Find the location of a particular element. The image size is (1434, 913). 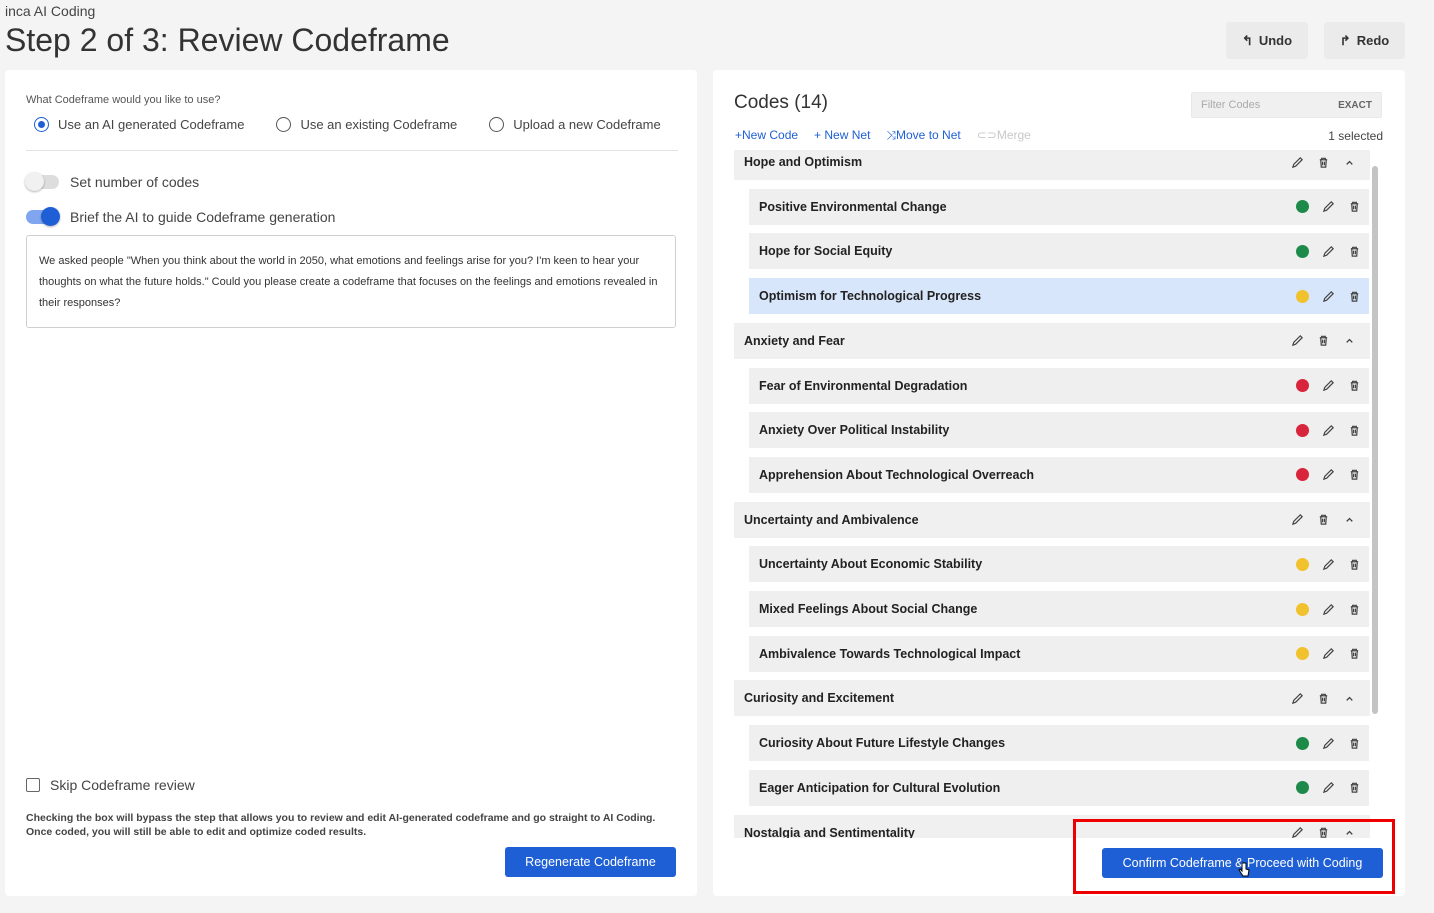

code-row: Ambivalence Towards Technological Impact is located at coordinates (1059, 653).